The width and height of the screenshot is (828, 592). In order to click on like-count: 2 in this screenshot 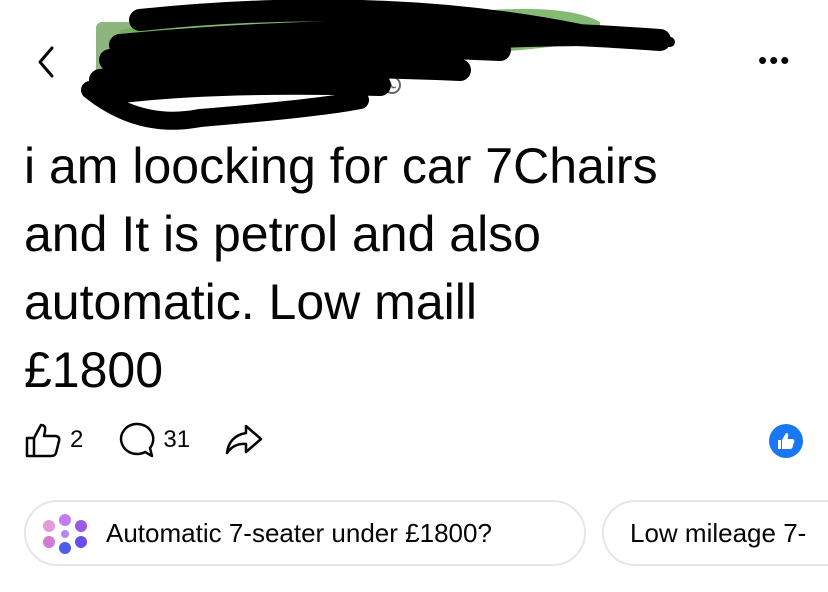, I will do `click(77, 439)`.